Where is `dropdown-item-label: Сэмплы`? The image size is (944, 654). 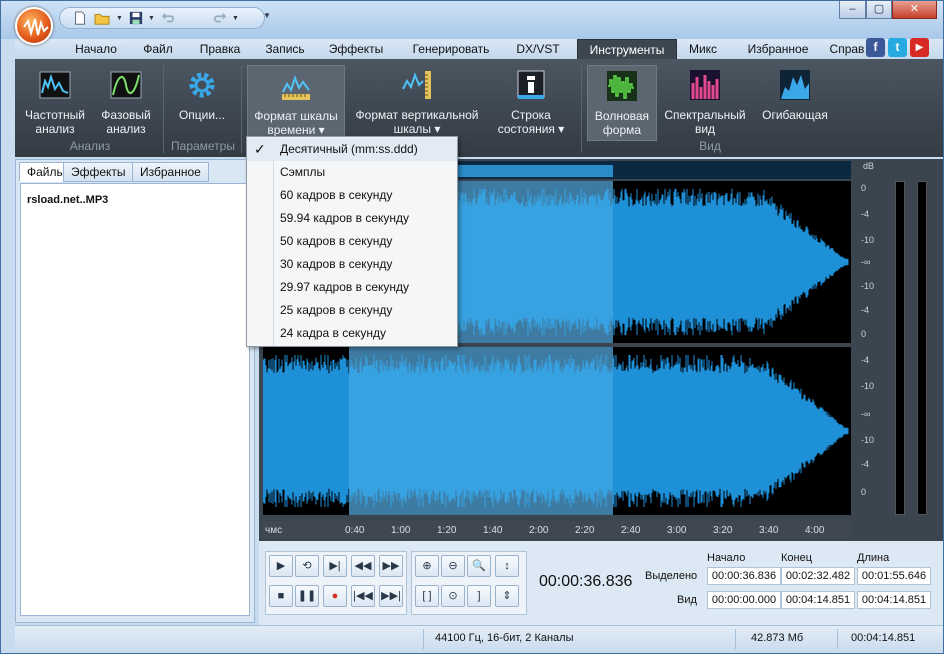 dropdown-item-label: Сэмплы is located at coordinates (303, 172).